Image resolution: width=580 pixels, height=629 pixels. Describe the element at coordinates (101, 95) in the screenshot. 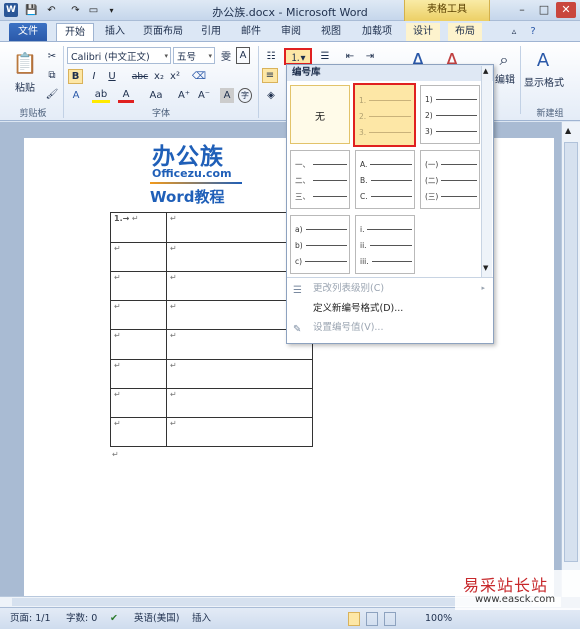

I see `highlight-button: ab` at that location.